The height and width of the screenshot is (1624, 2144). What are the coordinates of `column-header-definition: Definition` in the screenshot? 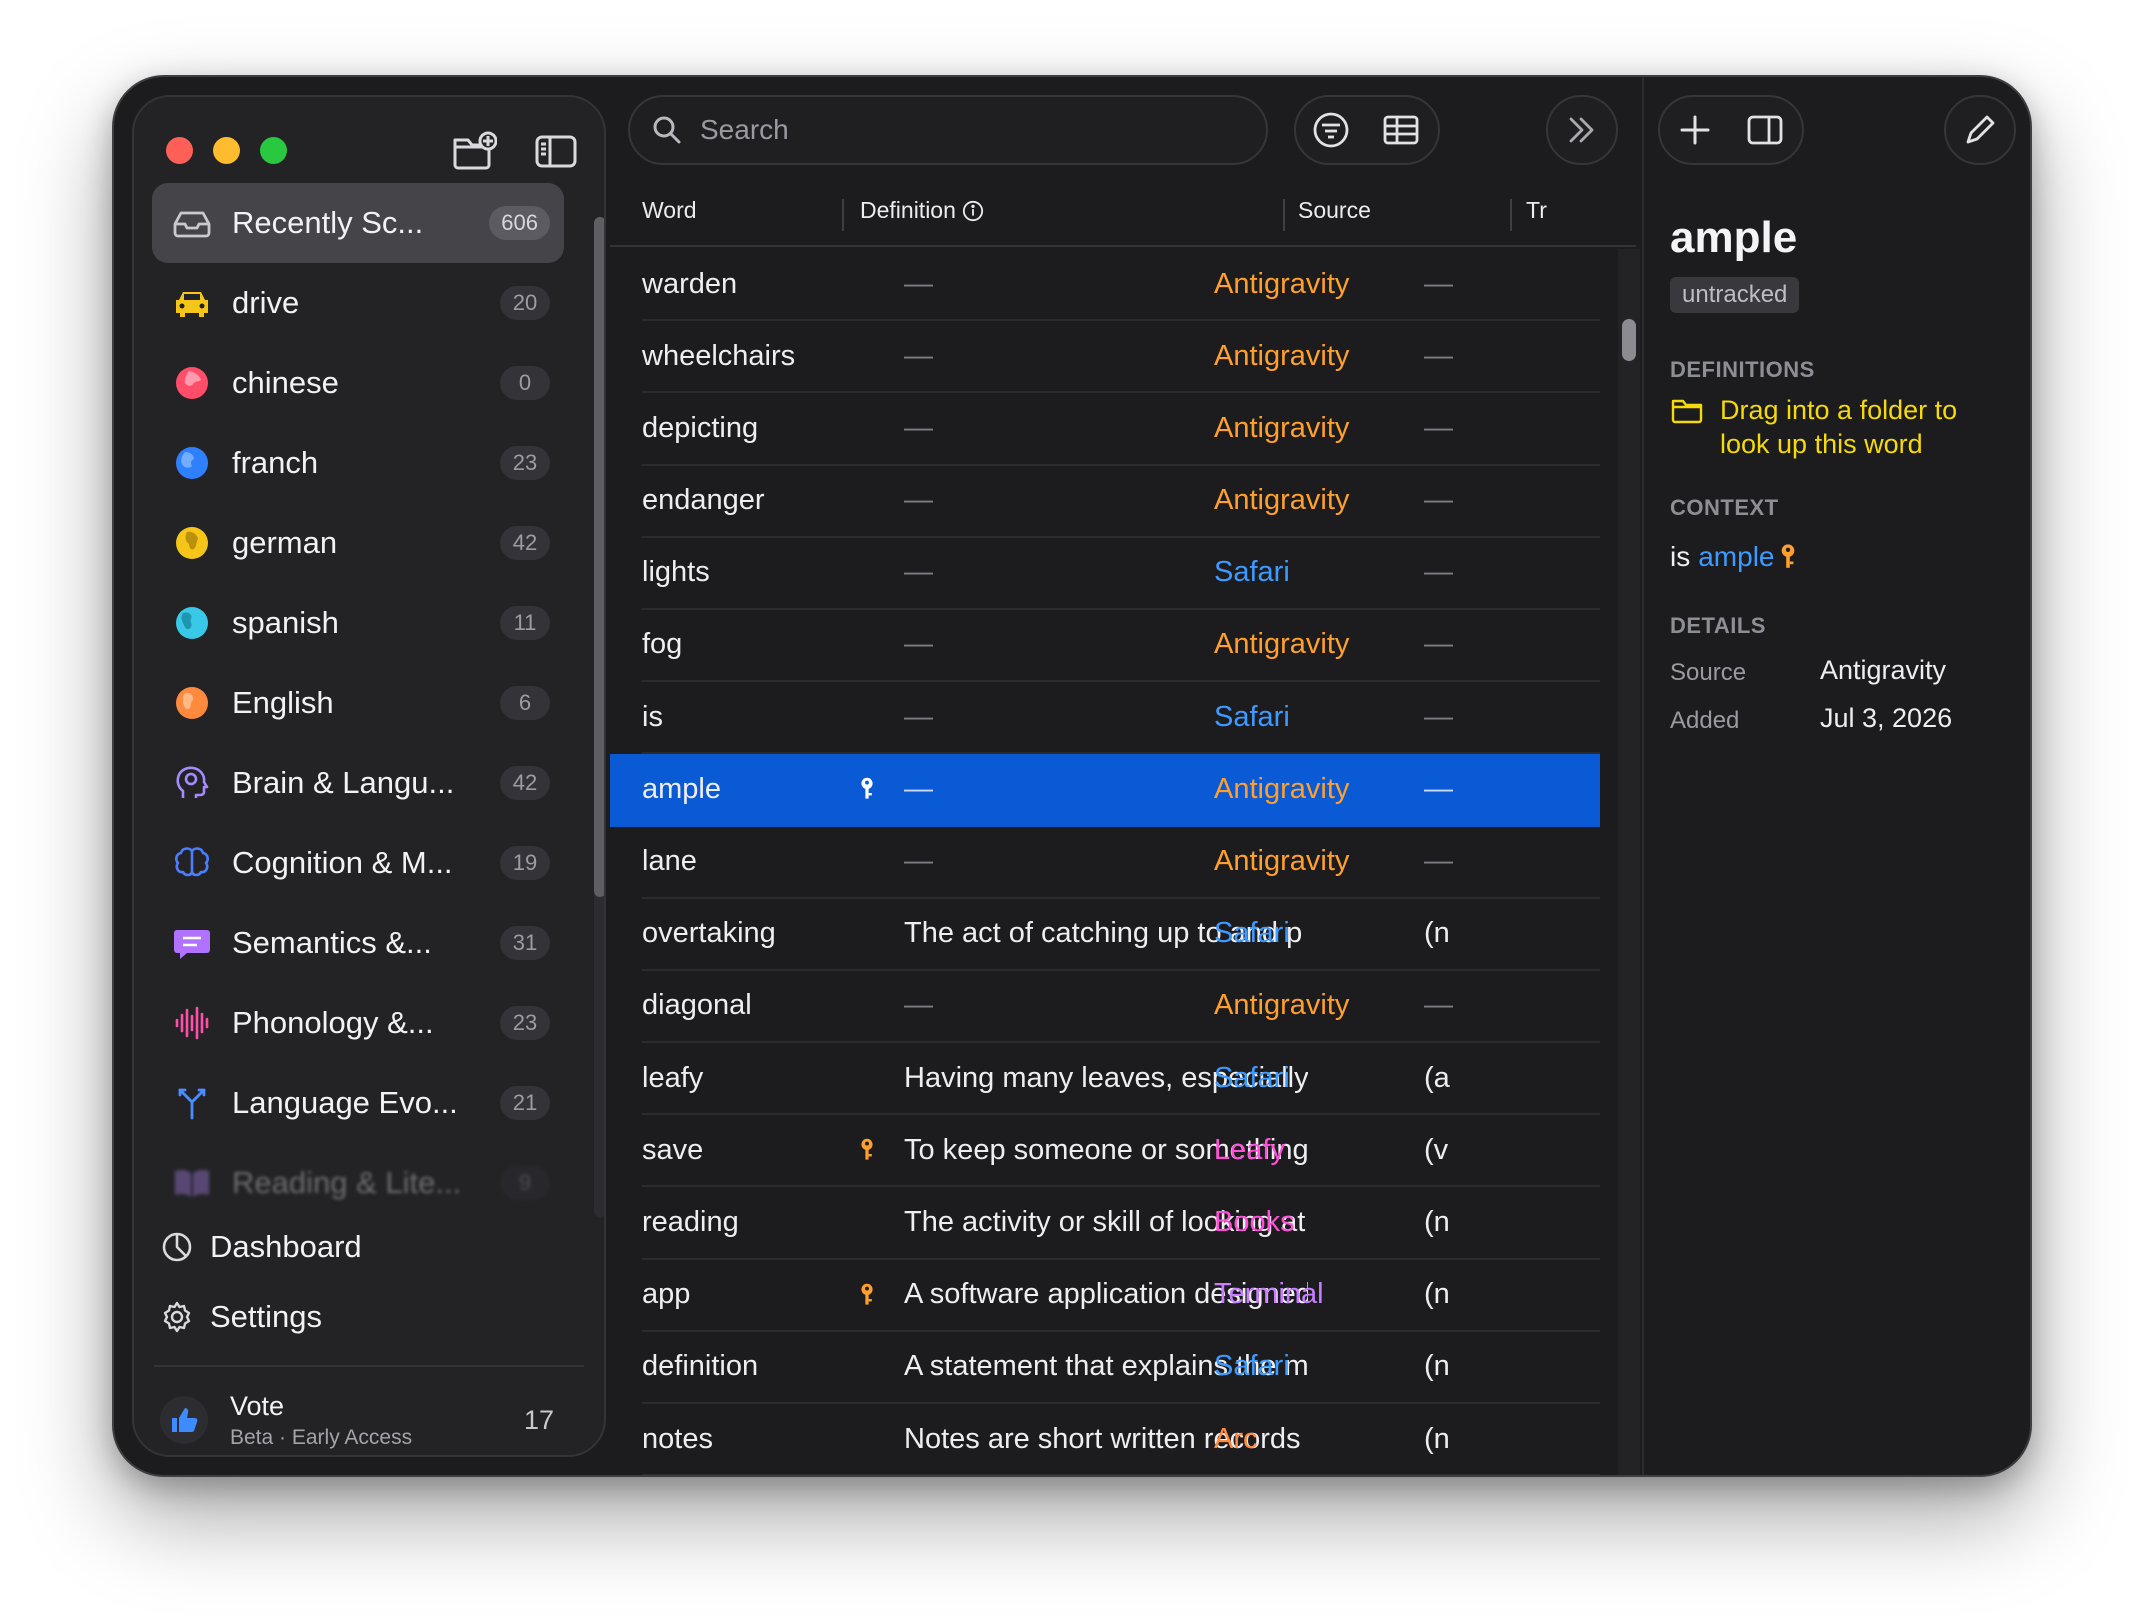 It's located at (922, 210).